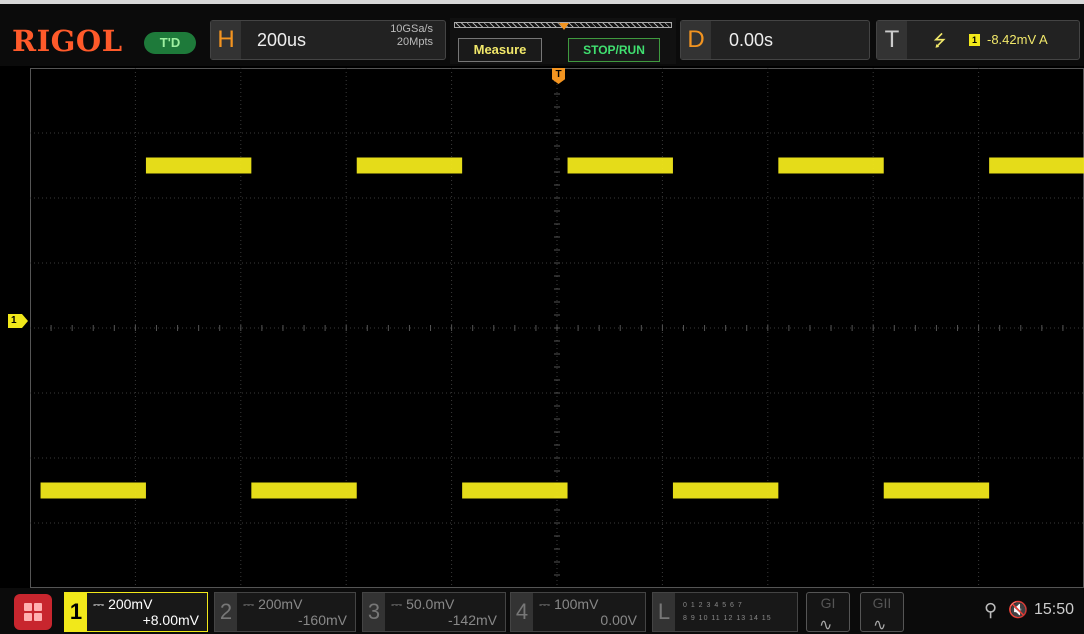 The width and height of the screenshot is (1084, 634). I want to click on horizontal-timebase-panel: H 200us 10GSa/s 20Mpts, so click(328, 40).